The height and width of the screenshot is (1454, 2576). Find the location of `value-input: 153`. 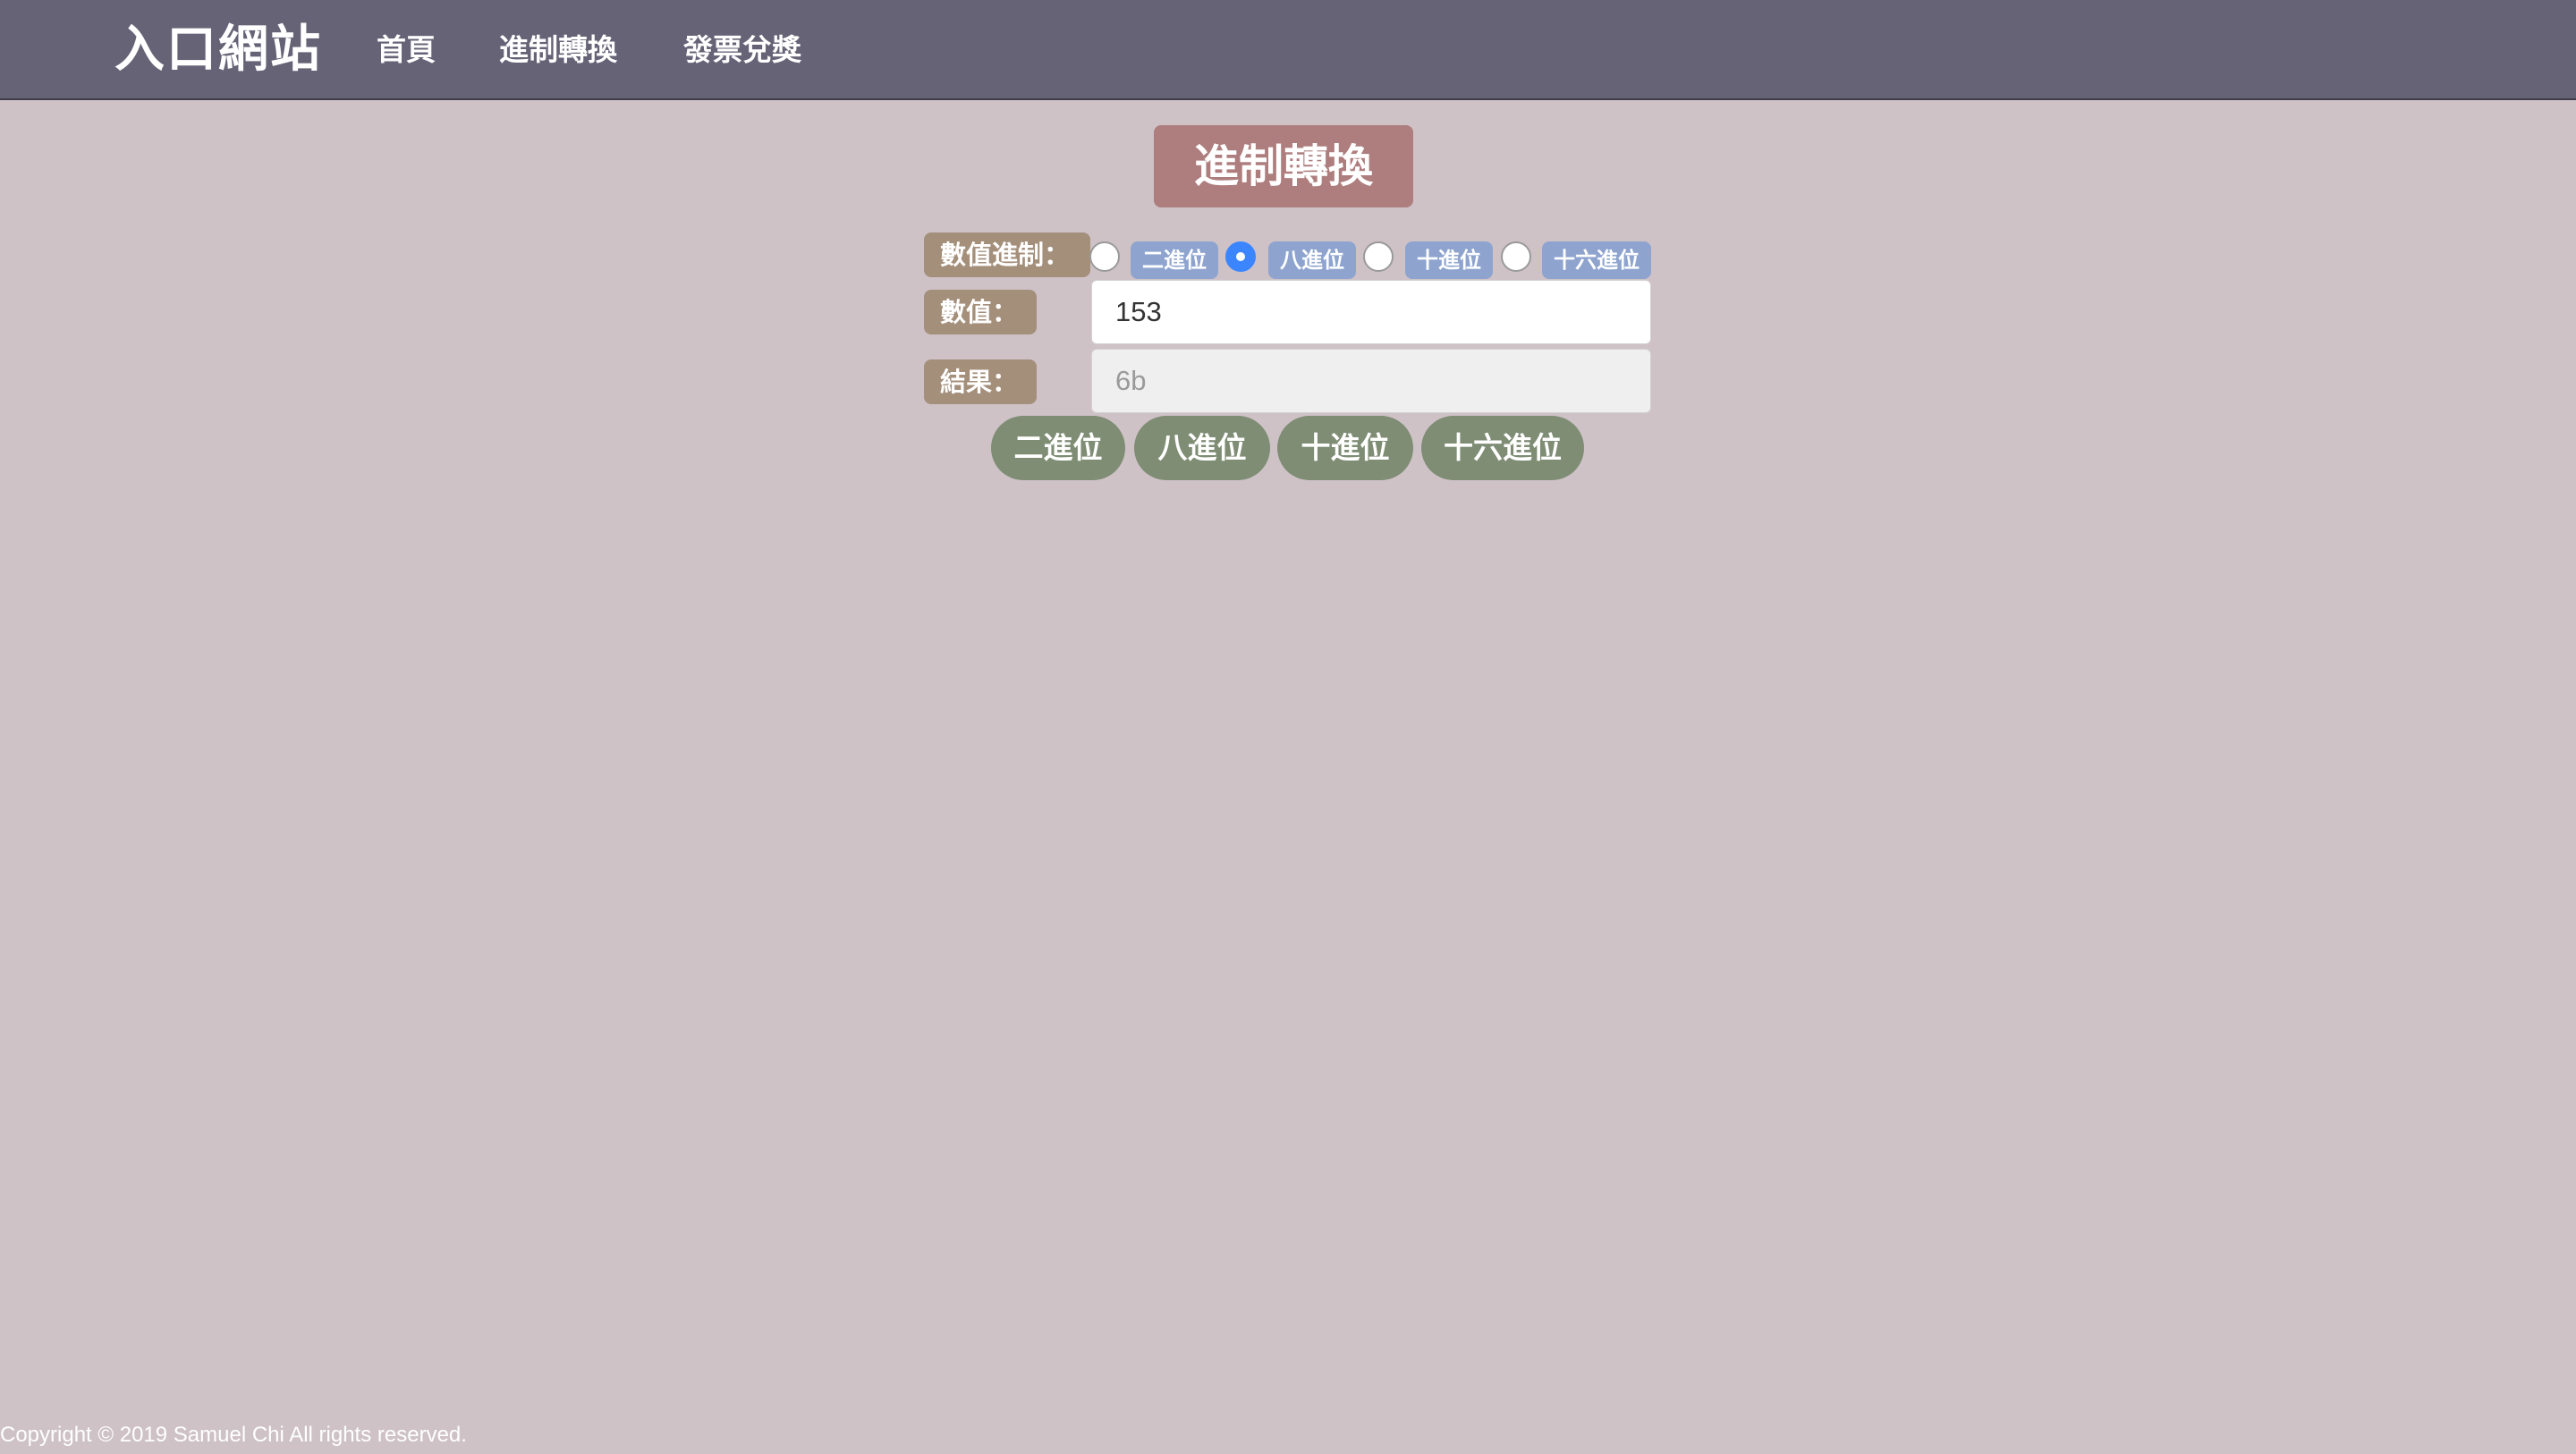

value-input: 153 is located at coordinates (1371, 312).